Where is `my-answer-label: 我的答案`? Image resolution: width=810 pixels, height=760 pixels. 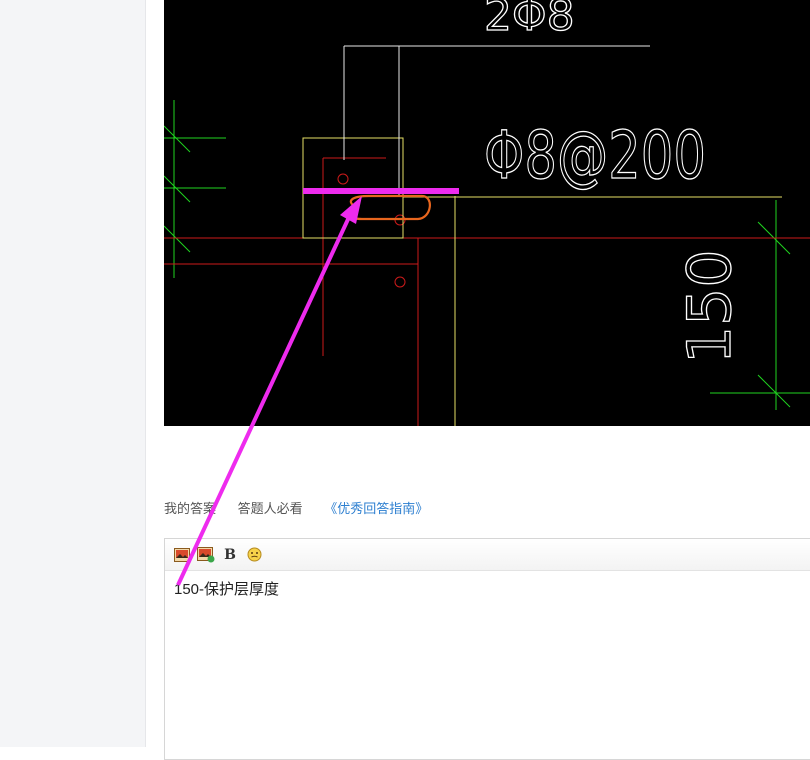
my-answer-label: 我的答案 is located at coordinates (190, 508).